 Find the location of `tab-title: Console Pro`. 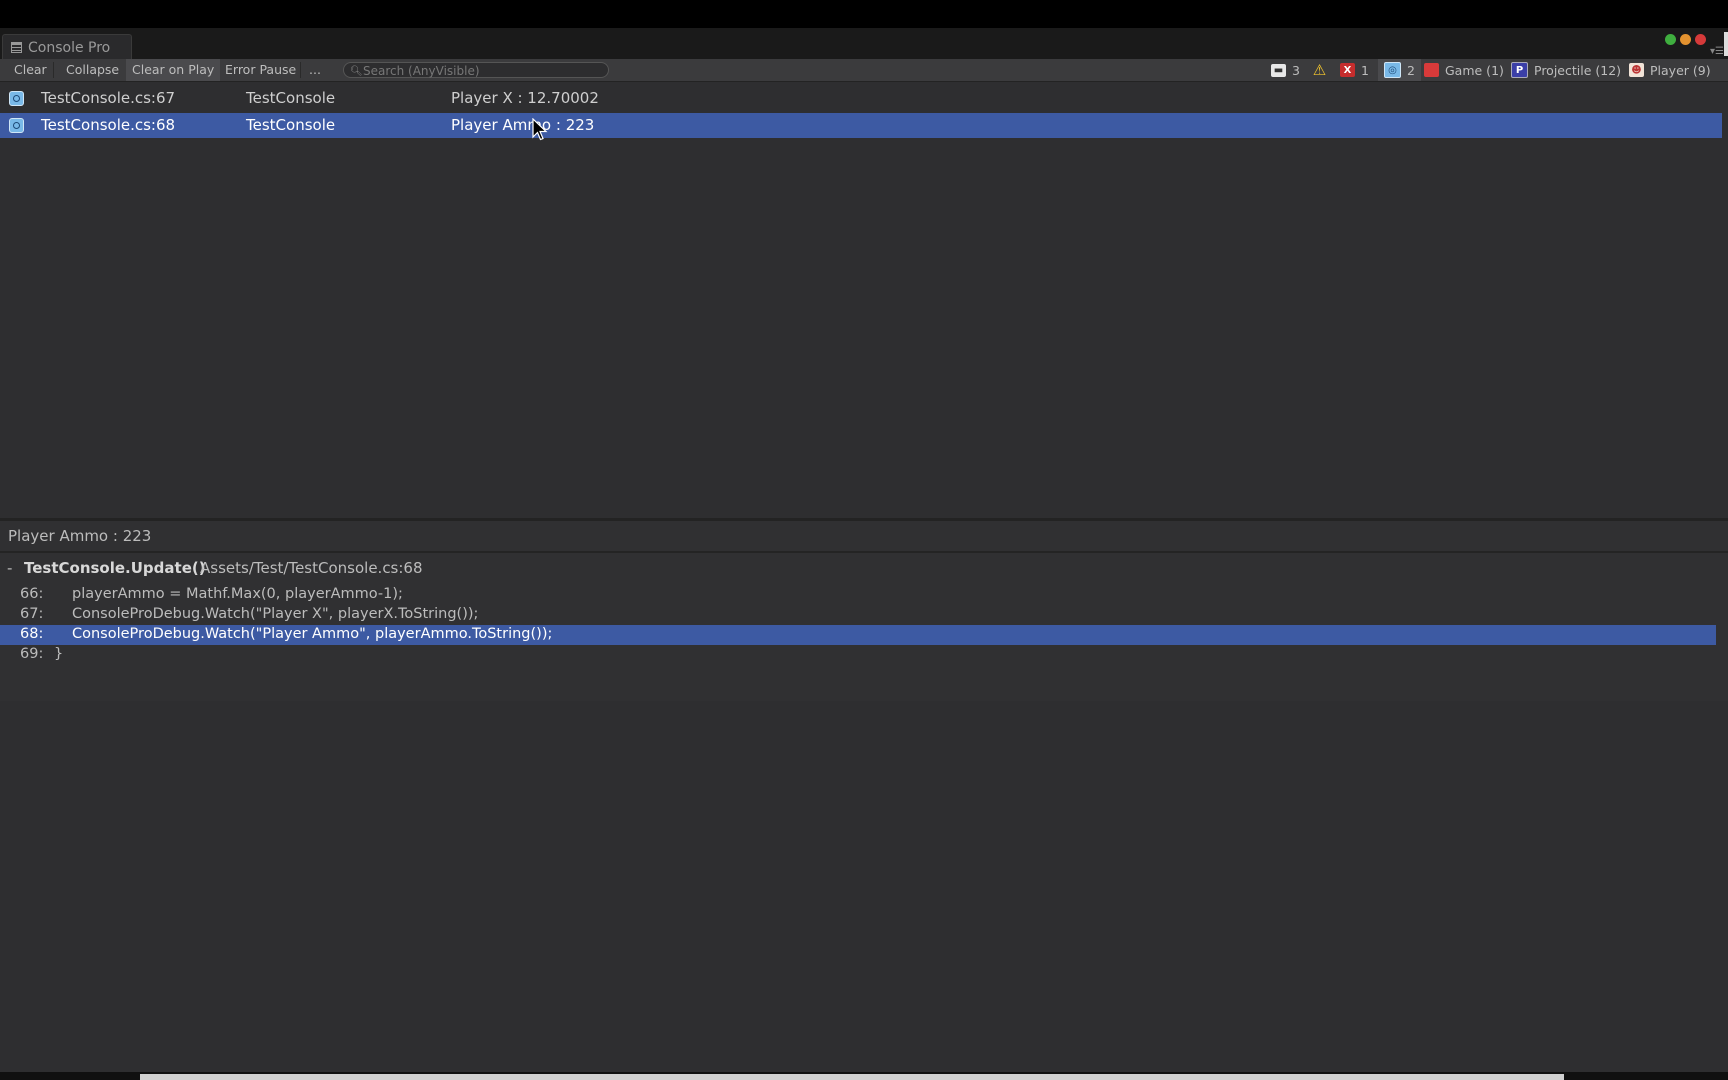

tab-title: Console Pro is located at coordinates (69, 47).